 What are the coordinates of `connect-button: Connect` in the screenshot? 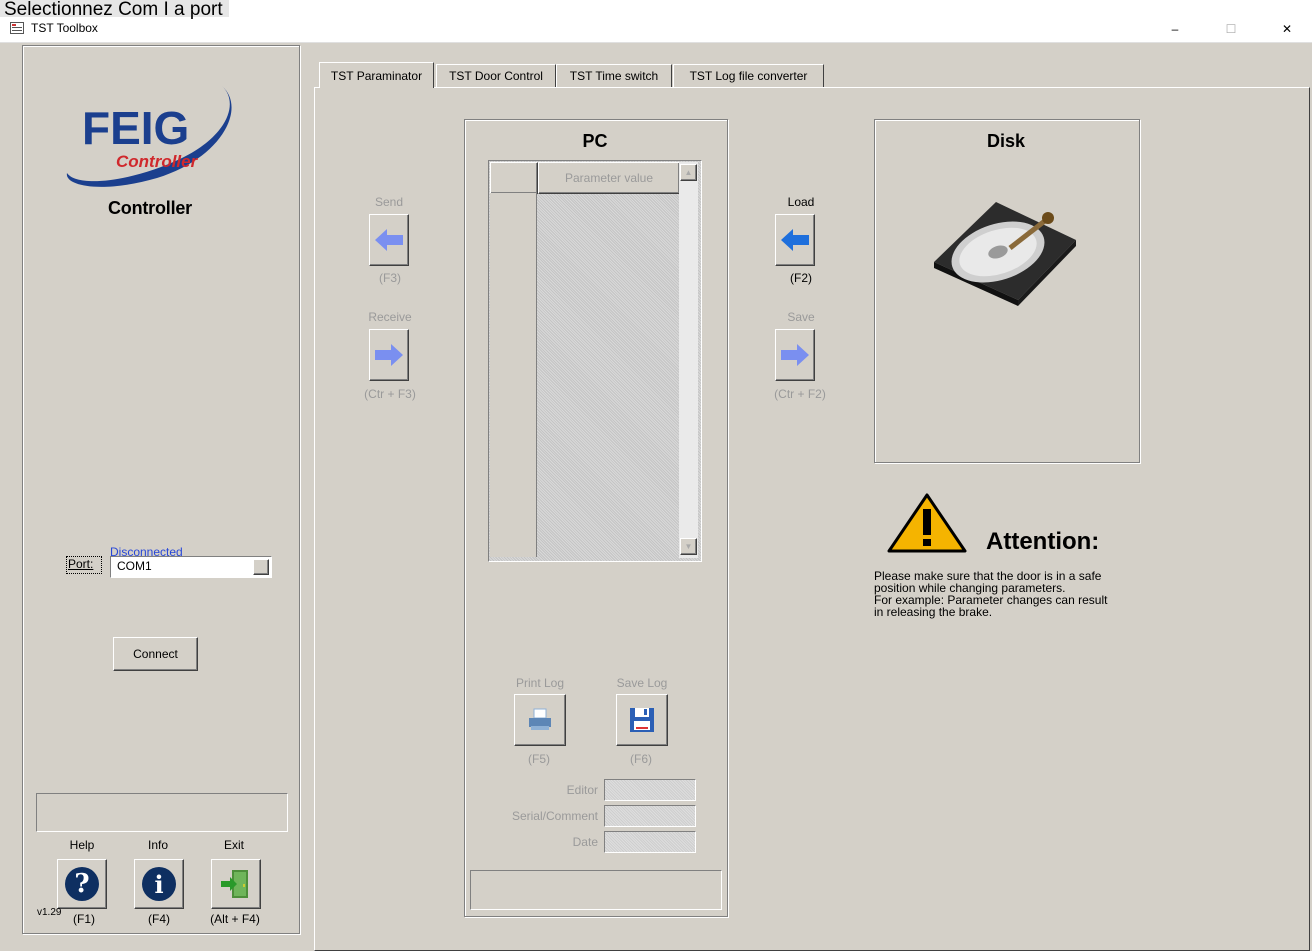 It's located at (155, 654).